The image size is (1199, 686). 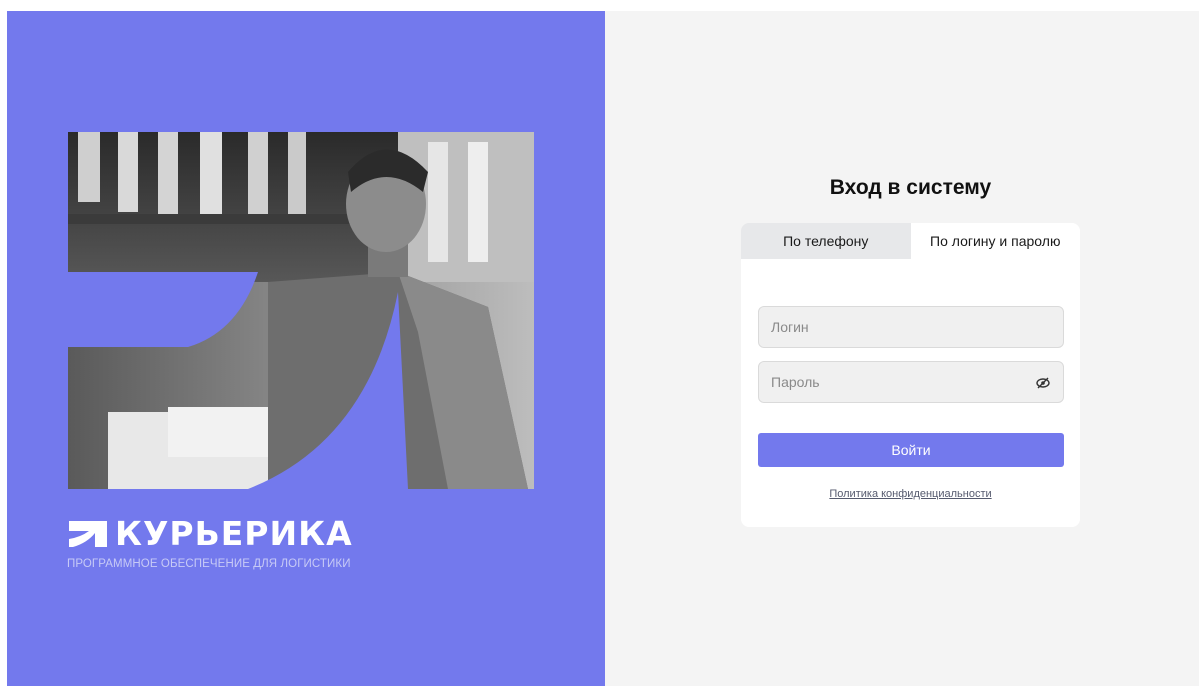 I want to click on privacy-policy-link: Политика конфиденциальности, so click(x=910, y=494).